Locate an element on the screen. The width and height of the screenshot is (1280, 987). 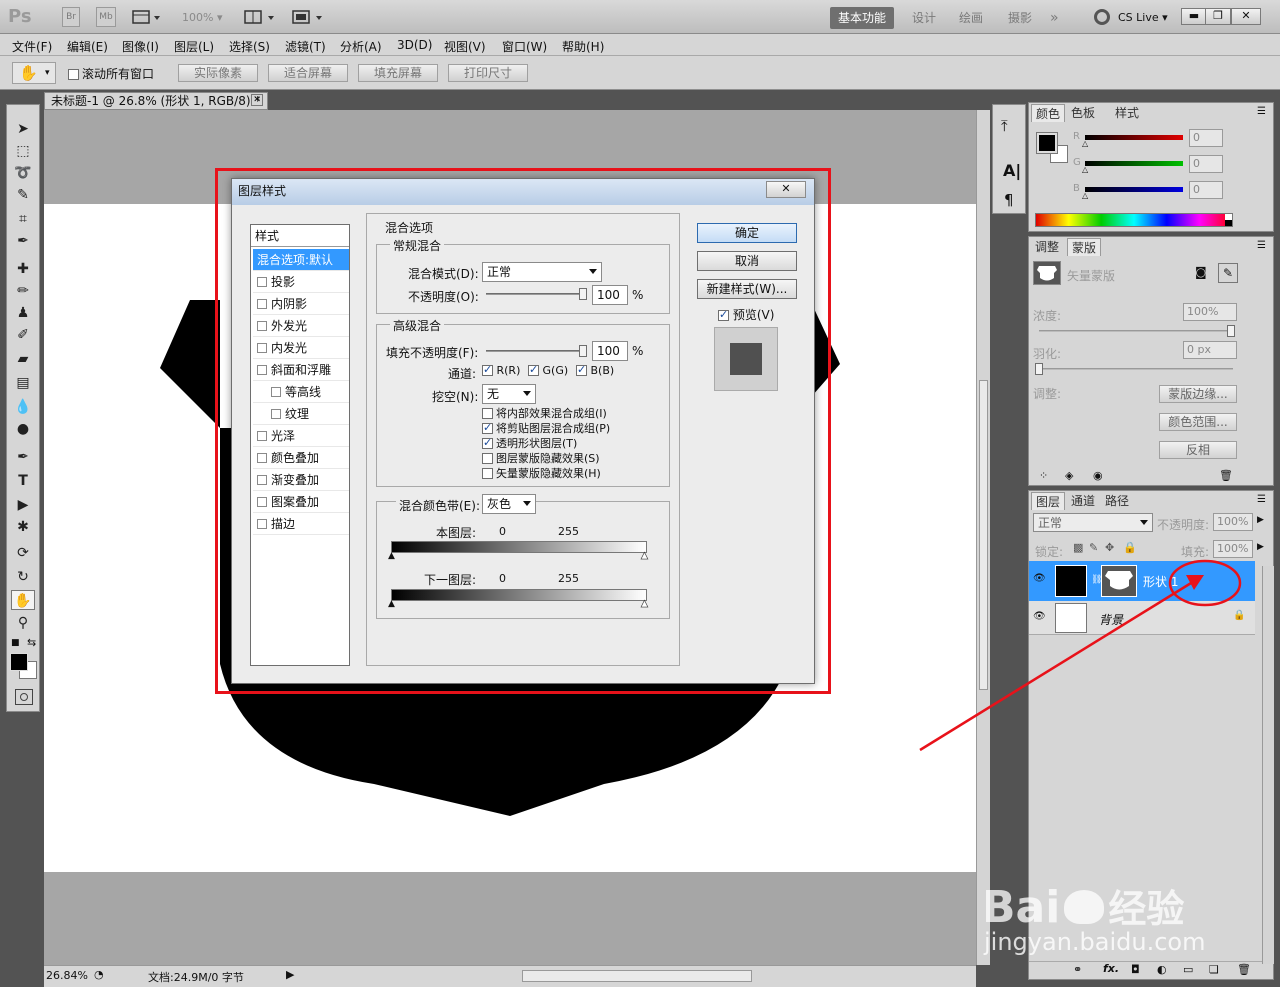
tool-preset-picker: ✋ ▾ is located at coordinates (34, 73).